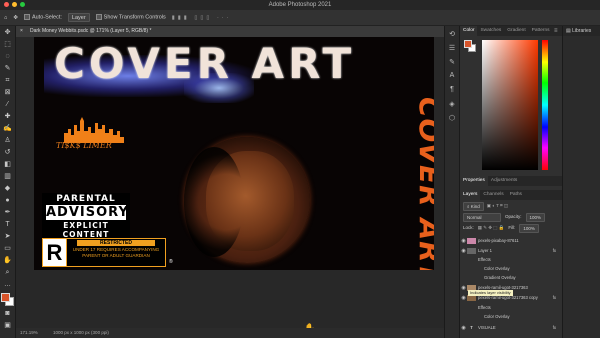 This screenshot has width=600, height=338. I want to click on clone-stamp-icon: ♙, so click(8, 141).